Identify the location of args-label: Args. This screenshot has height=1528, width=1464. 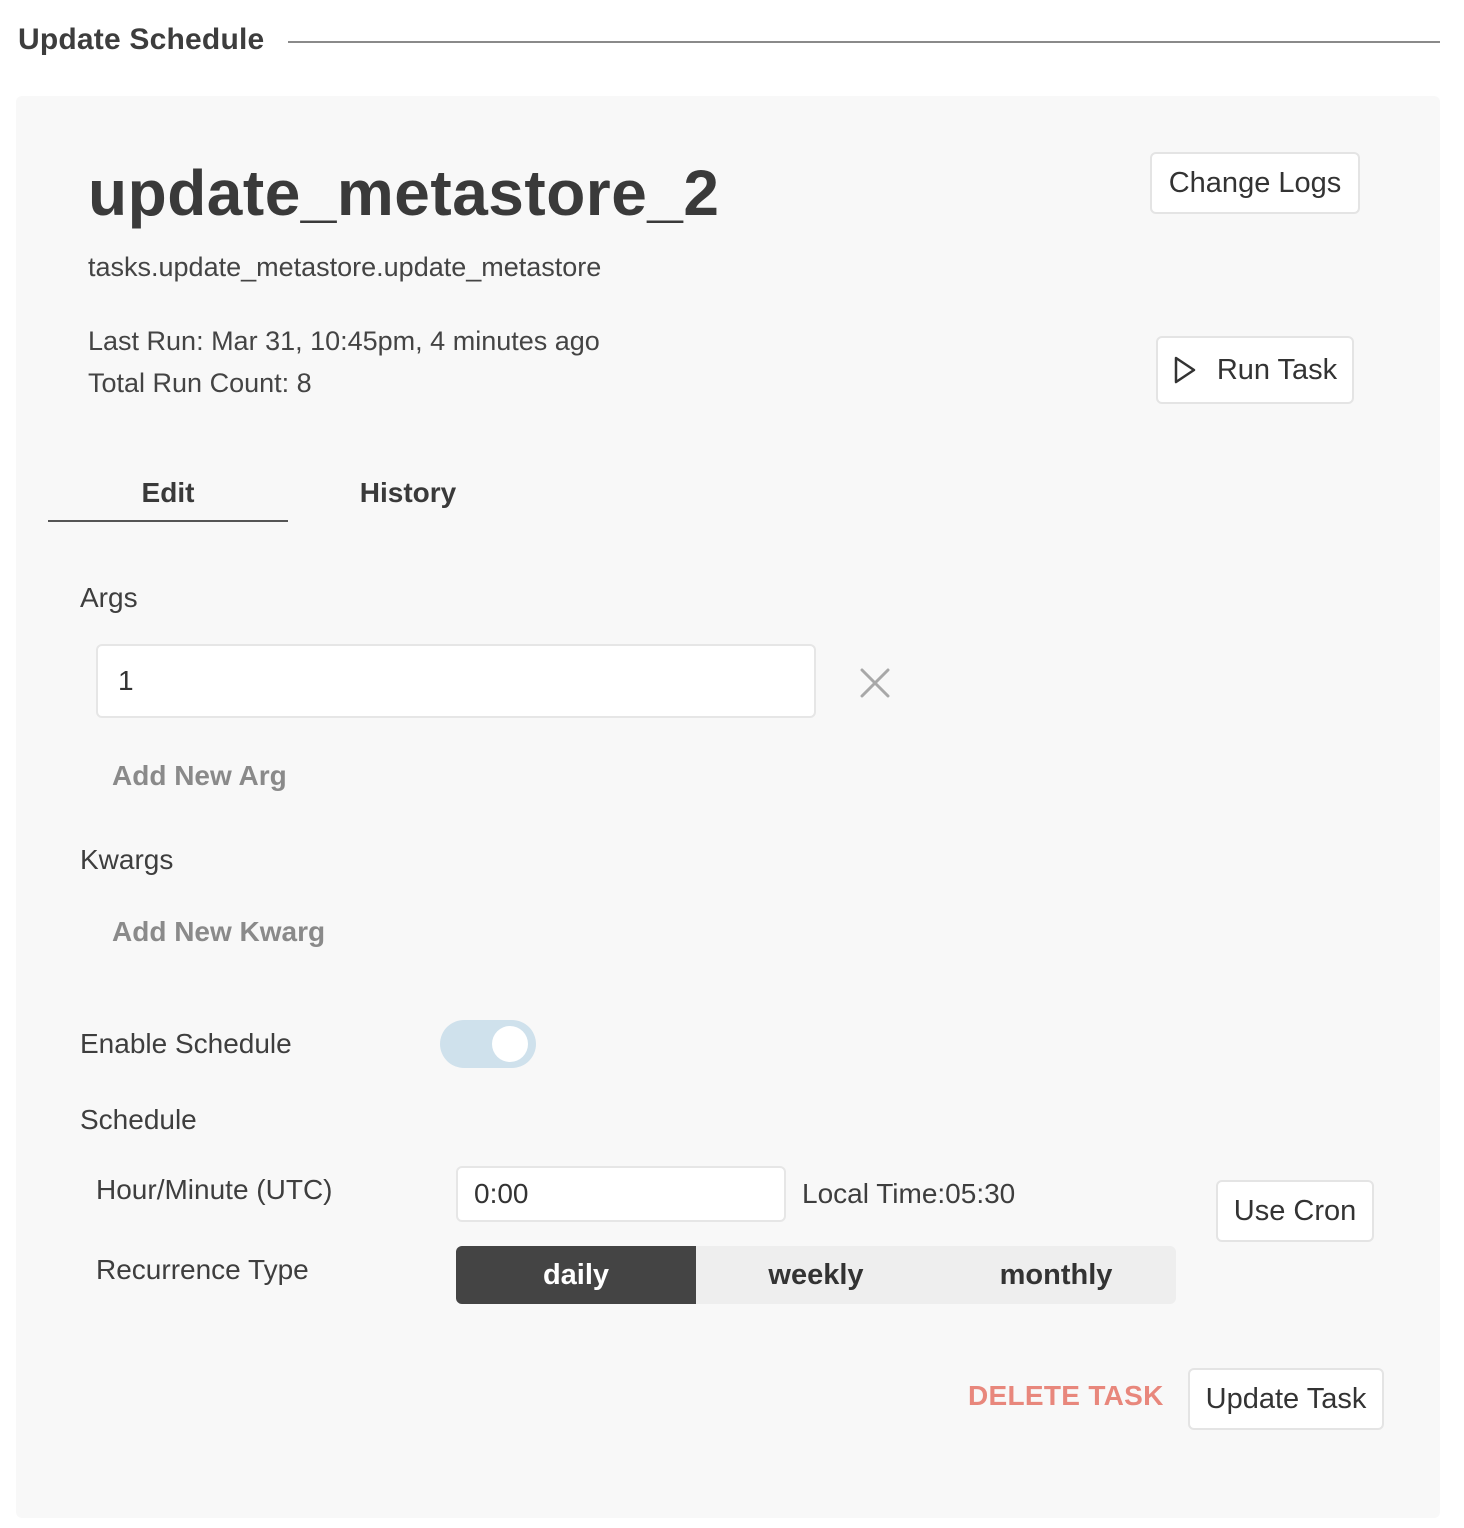
(109, 597).